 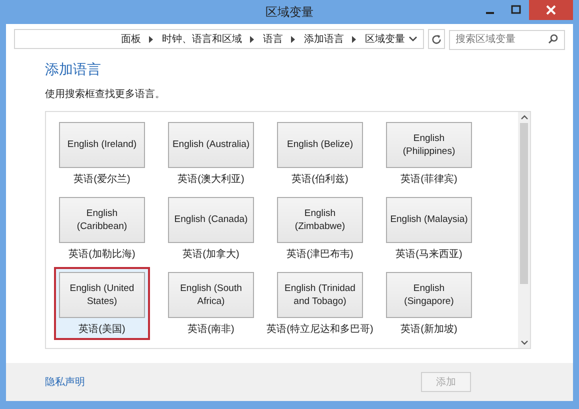 I want to click on description-text: 使用搜索框查找更多语言。, so click(x=105, y=94).